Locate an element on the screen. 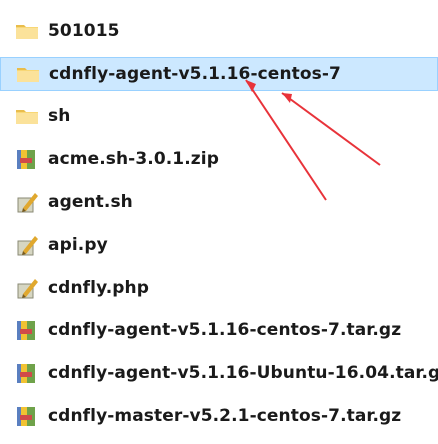 This screenshot has width=438, height=444. file-row-cdnfly-agent-folder: cdnfly-agent-v5.1.16-centos-7 is located at coordinates (219, 74).